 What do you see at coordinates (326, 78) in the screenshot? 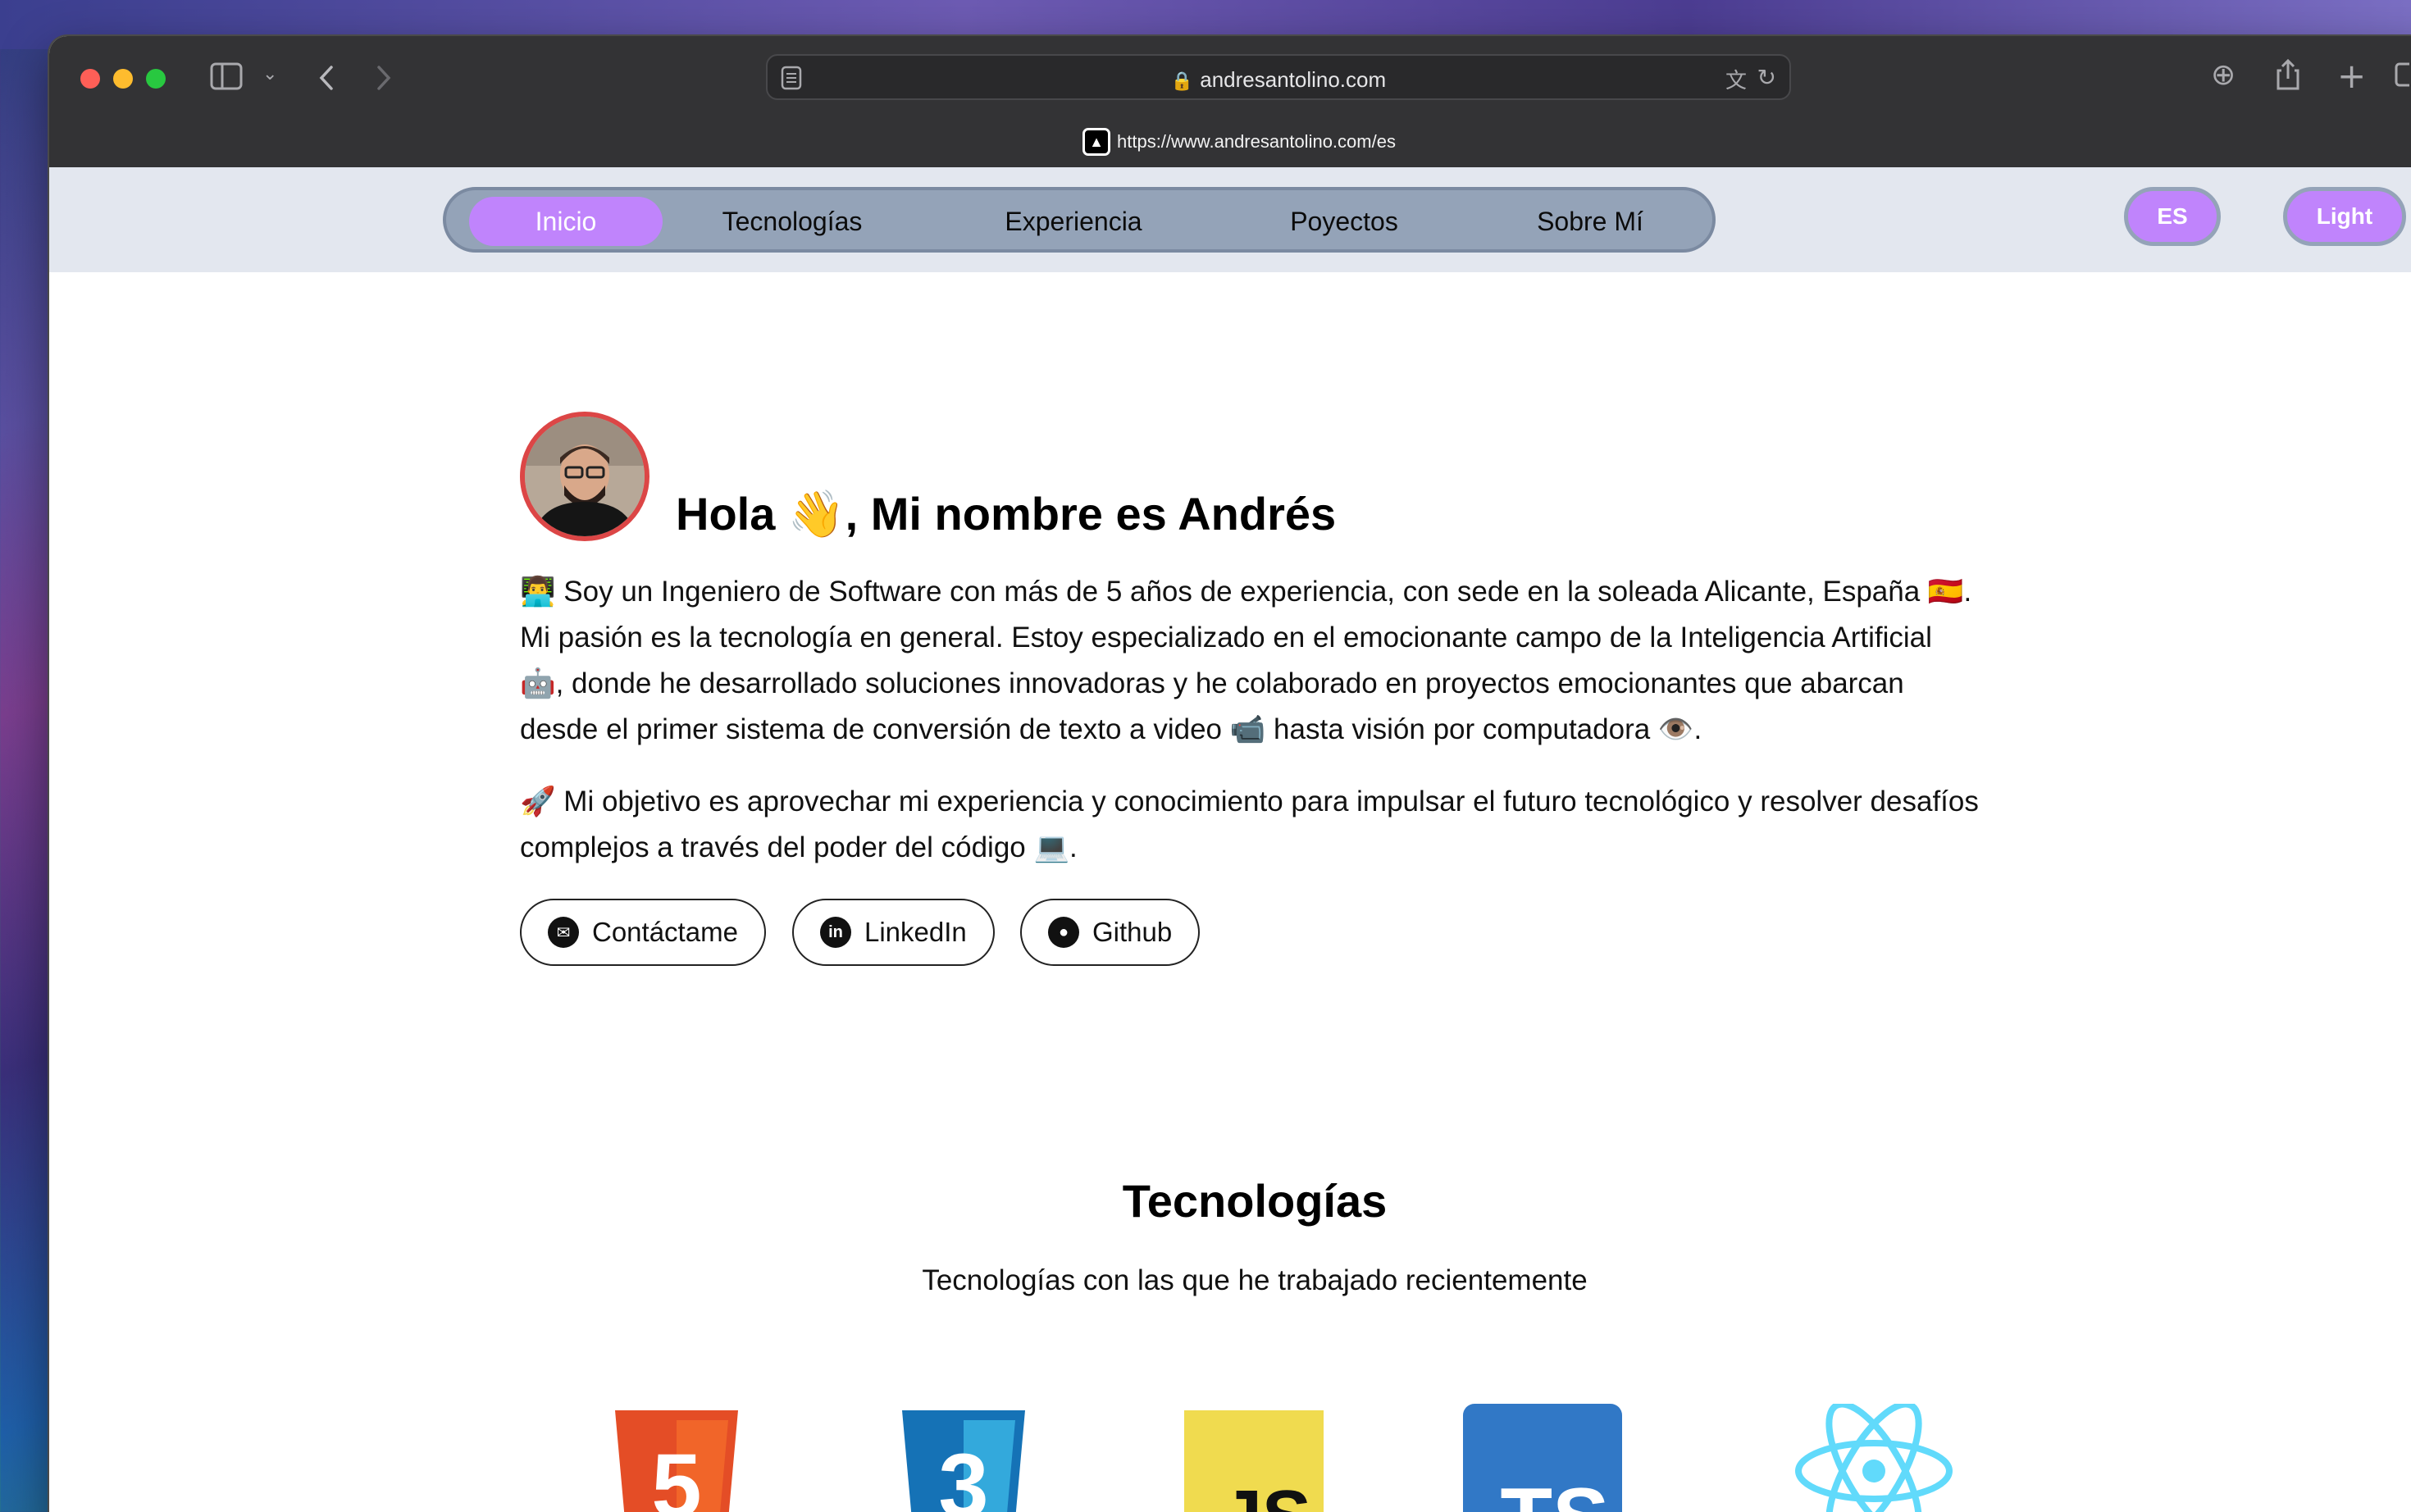
I see `back-icon` at bounding box center [326, 78].